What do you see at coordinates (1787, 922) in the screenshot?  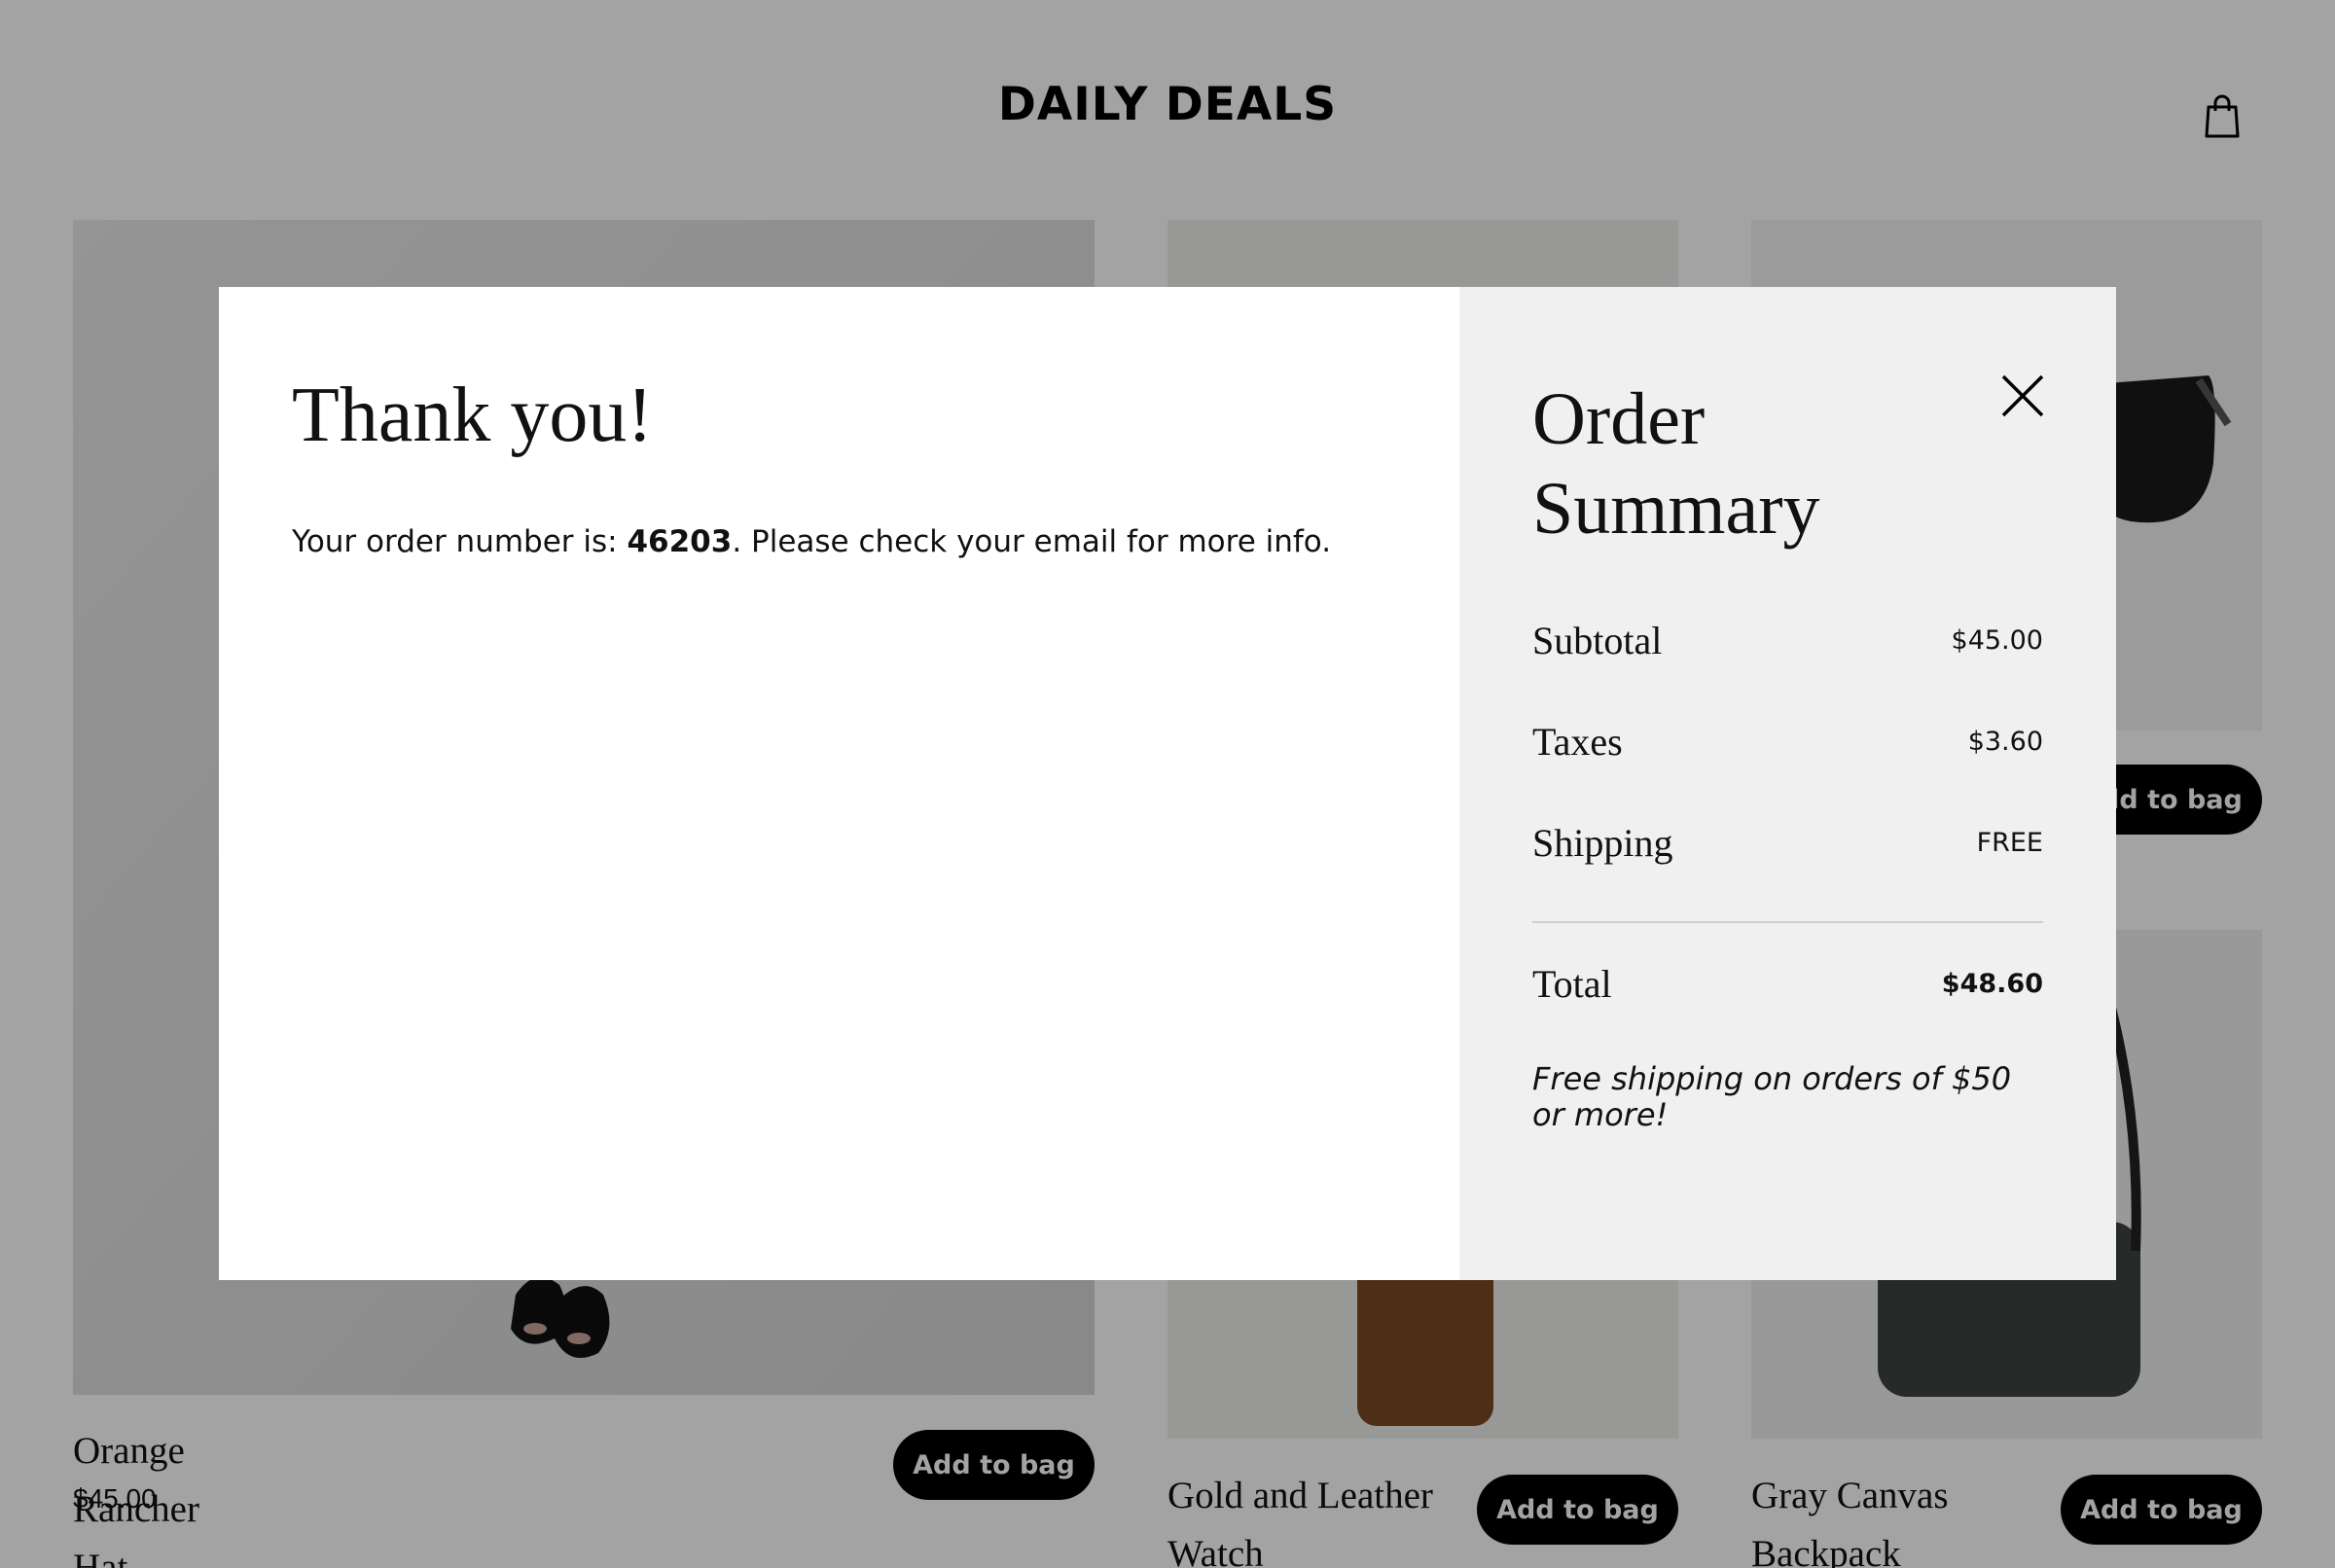 I see `summary-divider` at bounding box center [1787, 922].